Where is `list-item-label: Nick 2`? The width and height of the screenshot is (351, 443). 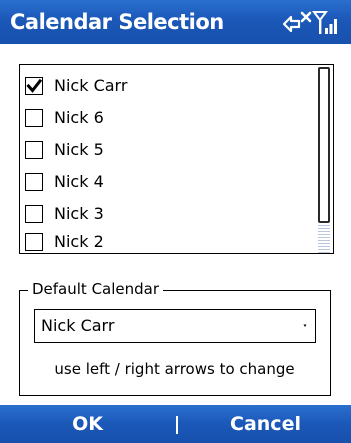
list-item-label: Nick 2 is located at coordinates (79, 241).